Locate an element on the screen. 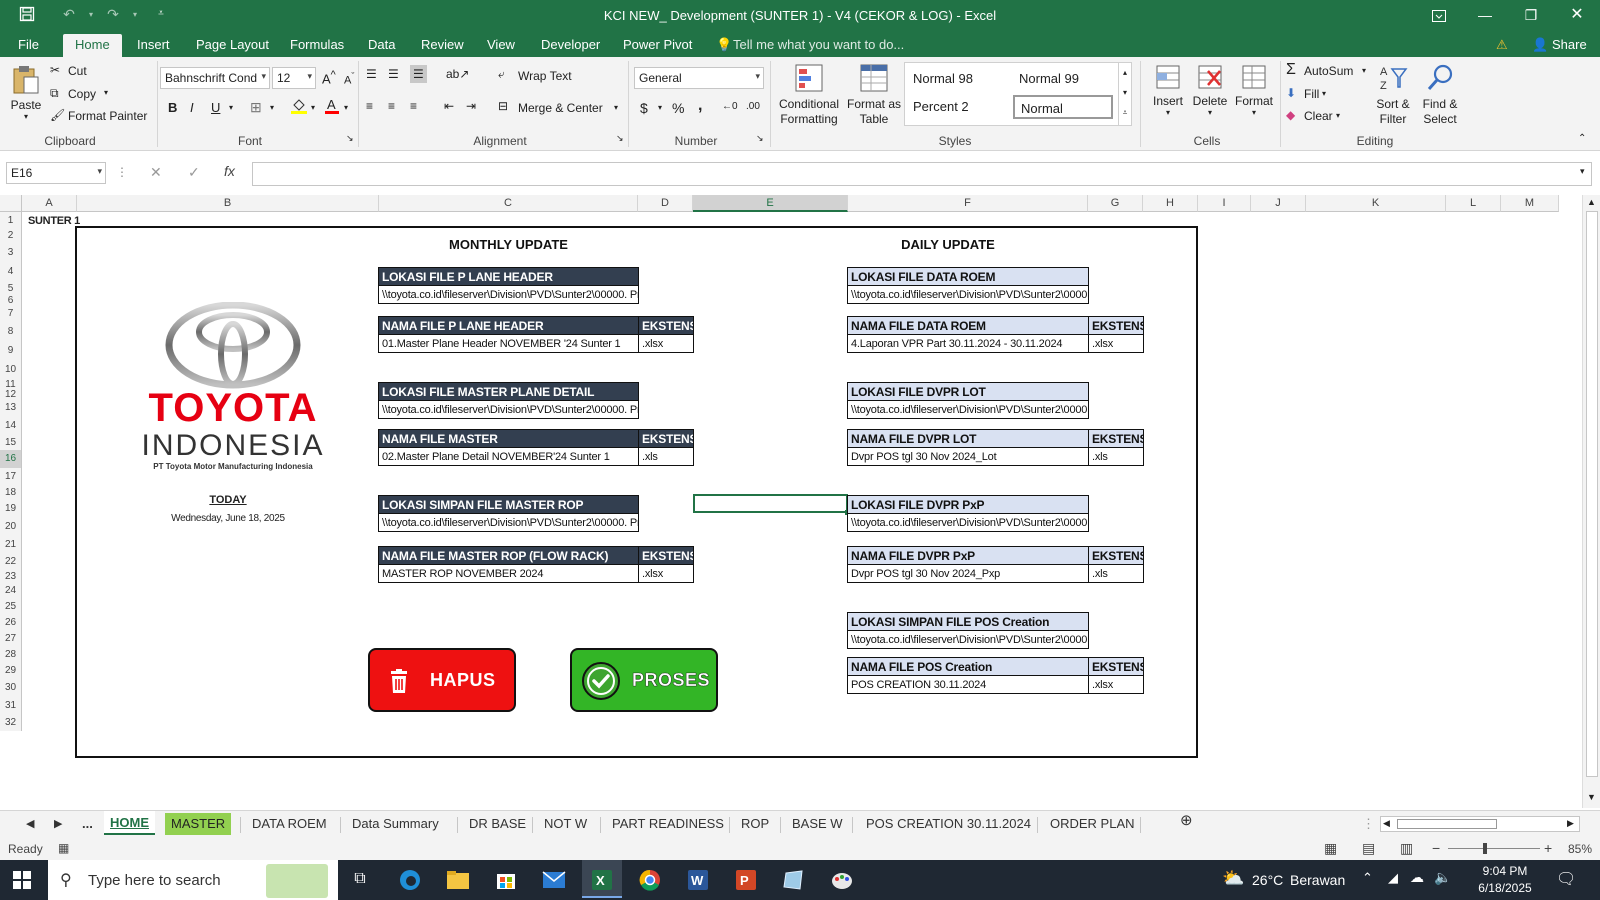  copy-button: Copy is located at coordinates (82, 94).